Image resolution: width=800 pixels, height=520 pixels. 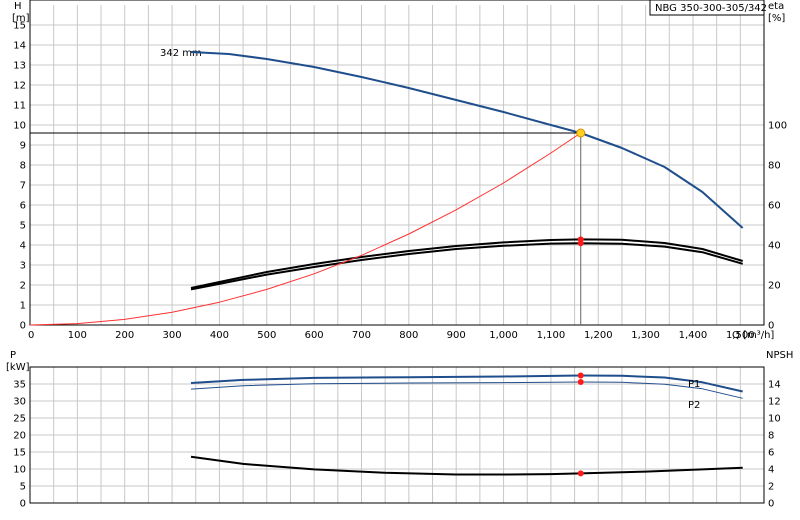 I want to click on y-right-tick-label: 80, so click(x=774, y=166).